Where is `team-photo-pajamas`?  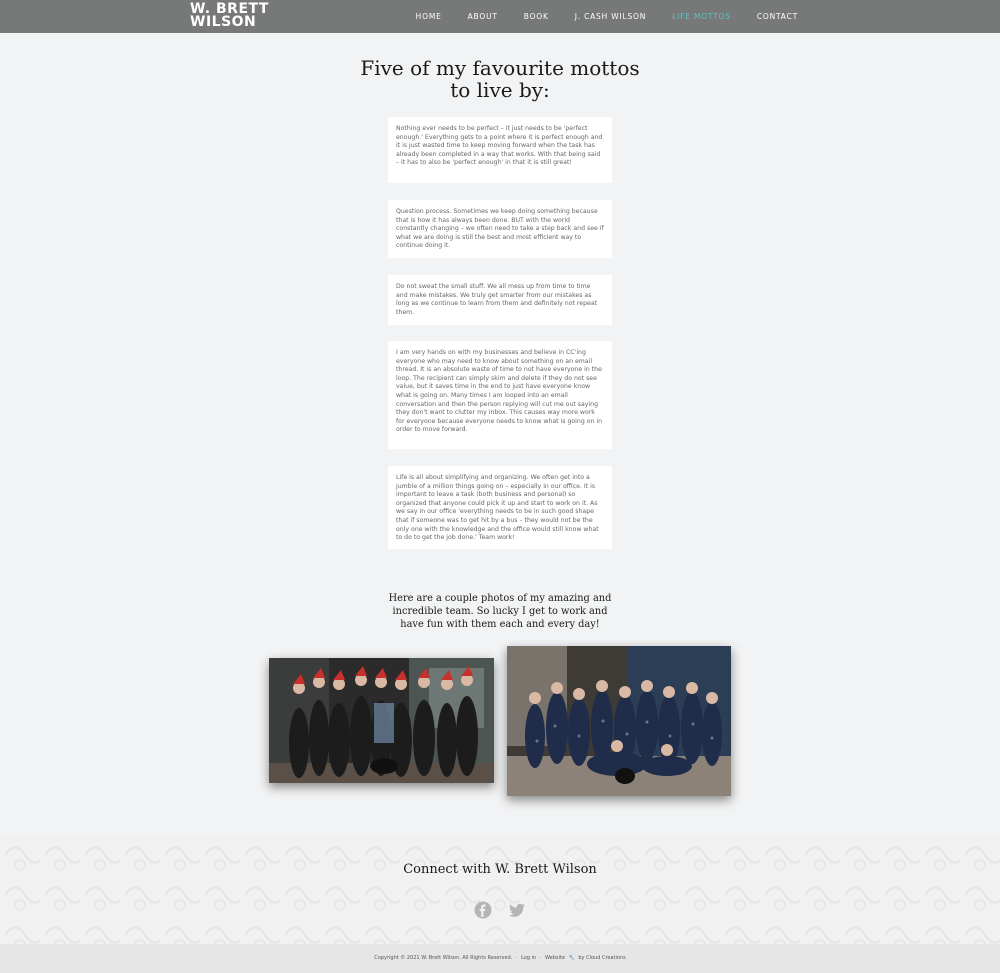
team-photo-pajamas is located at coordinates (619, 721).